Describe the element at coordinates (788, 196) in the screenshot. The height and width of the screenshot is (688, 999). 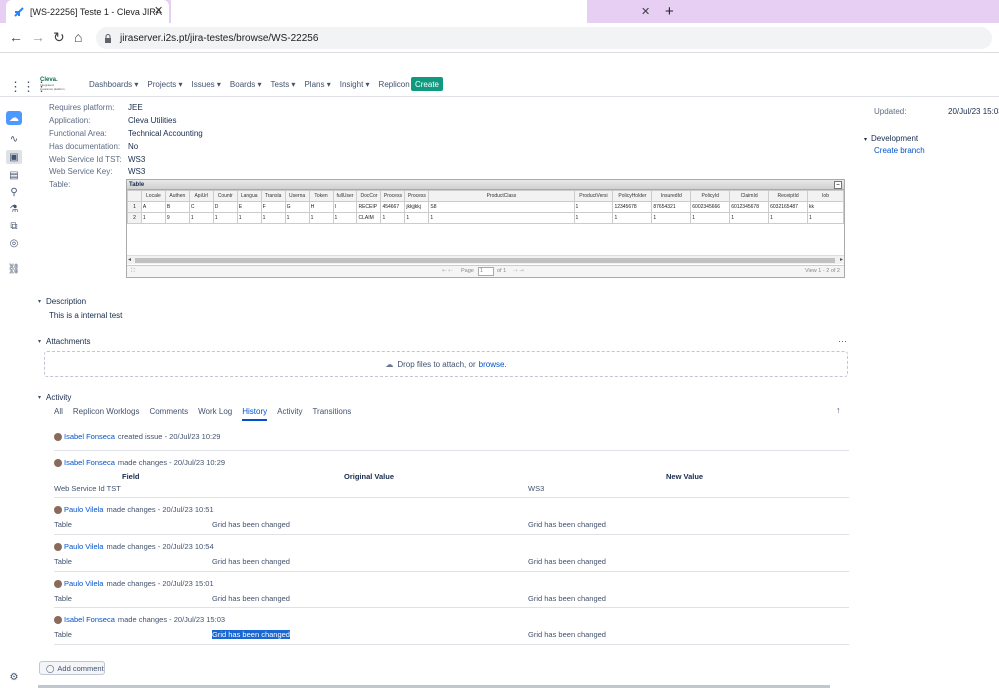
I see `grid-column-header: ReceiptId` at that location.